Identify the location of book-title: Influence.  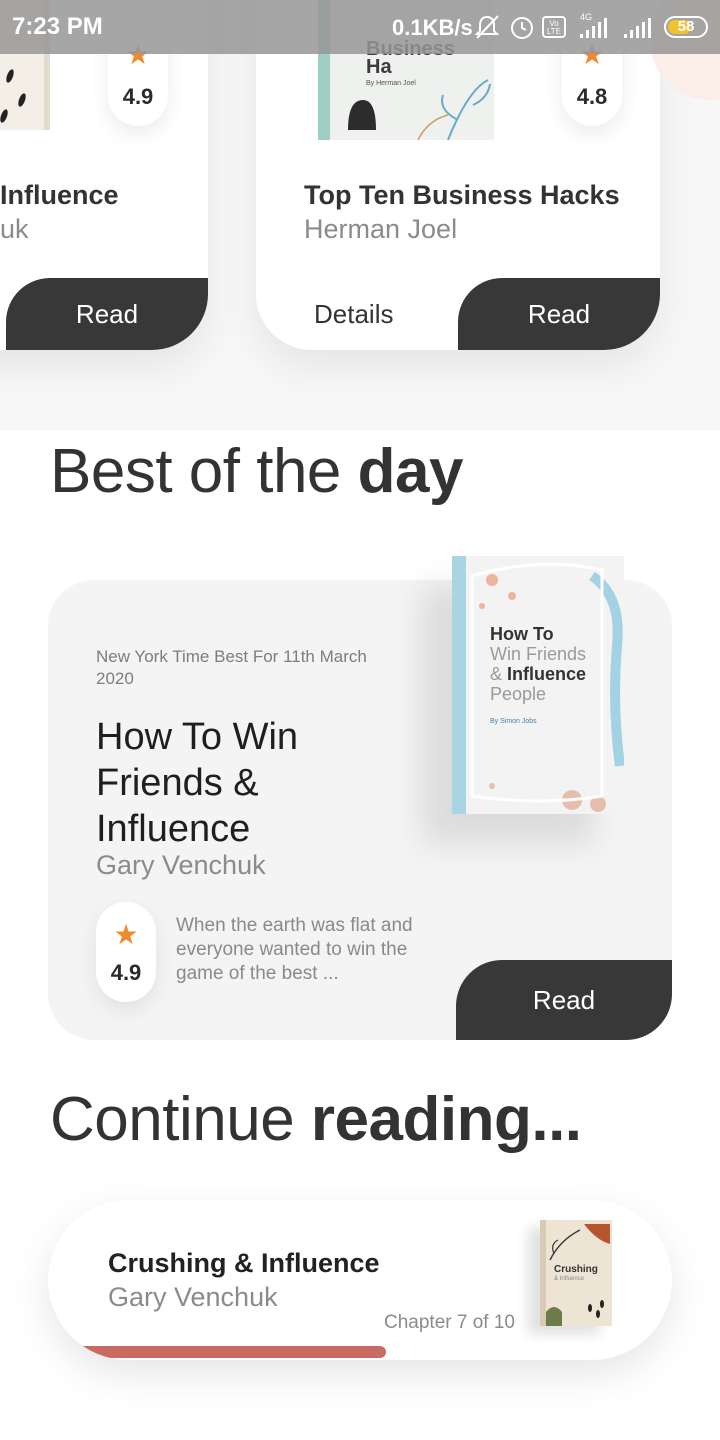
(59, 195).